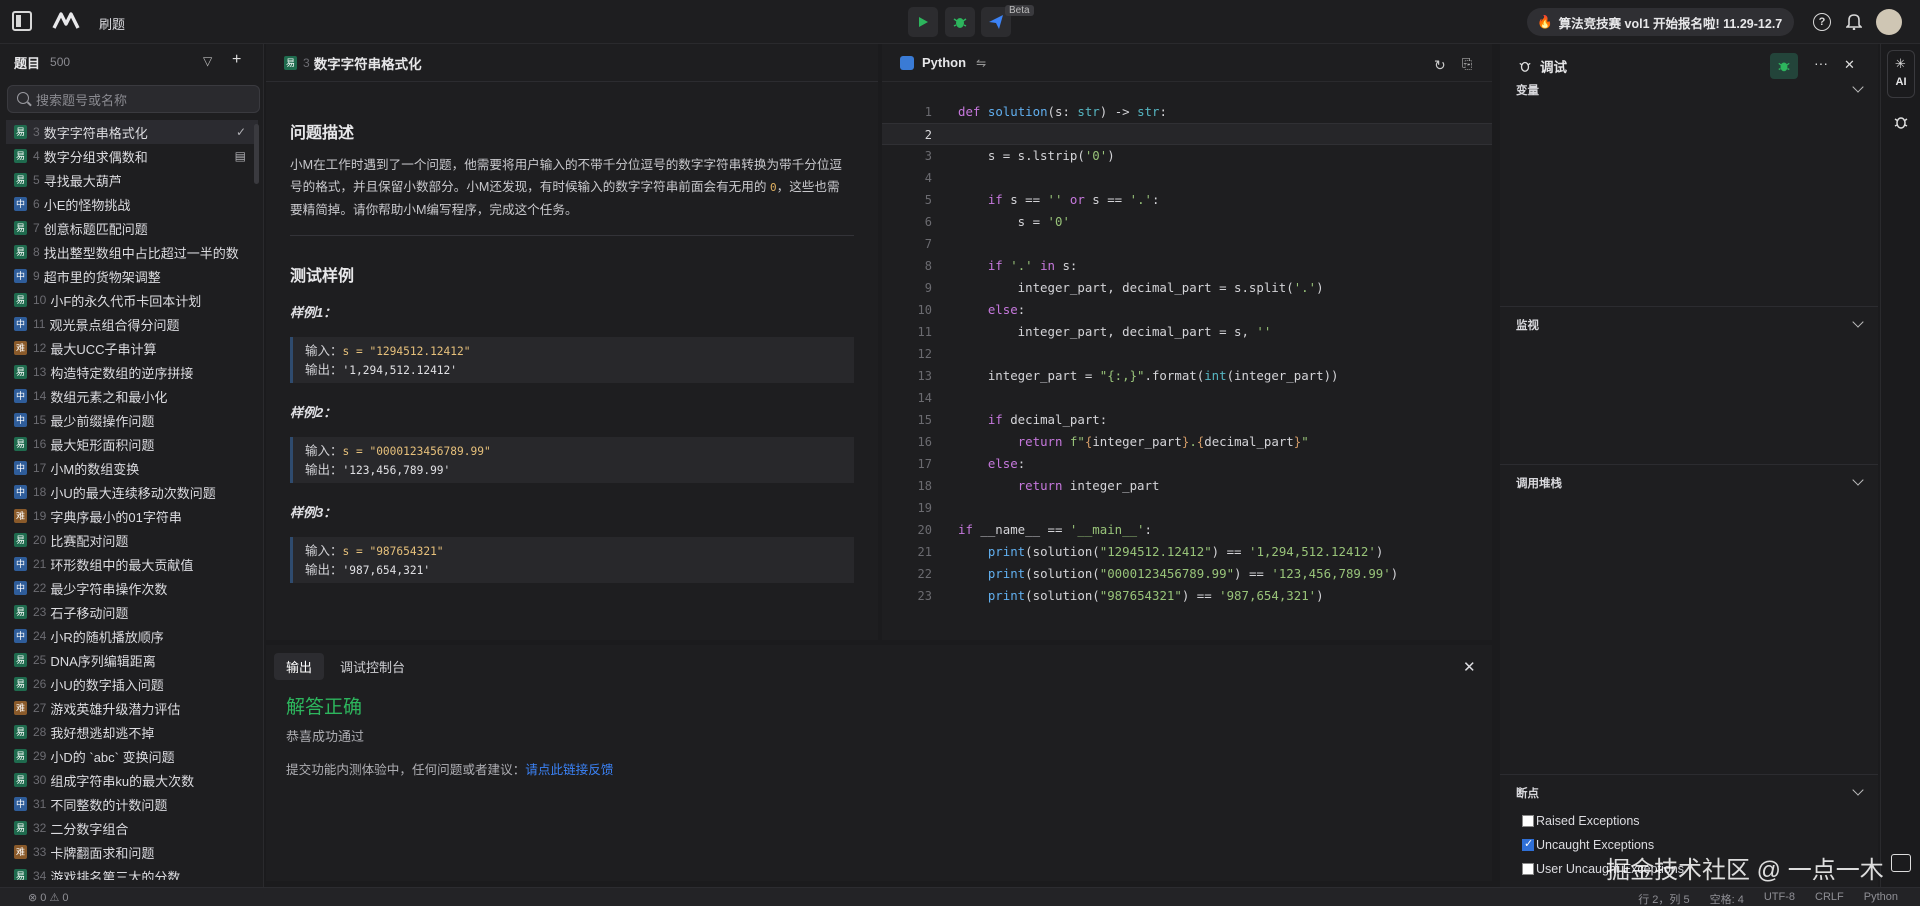 This screenshot has height=906, width=1920. I want to click on sidebar-toggle-icon, so click(22, 21).